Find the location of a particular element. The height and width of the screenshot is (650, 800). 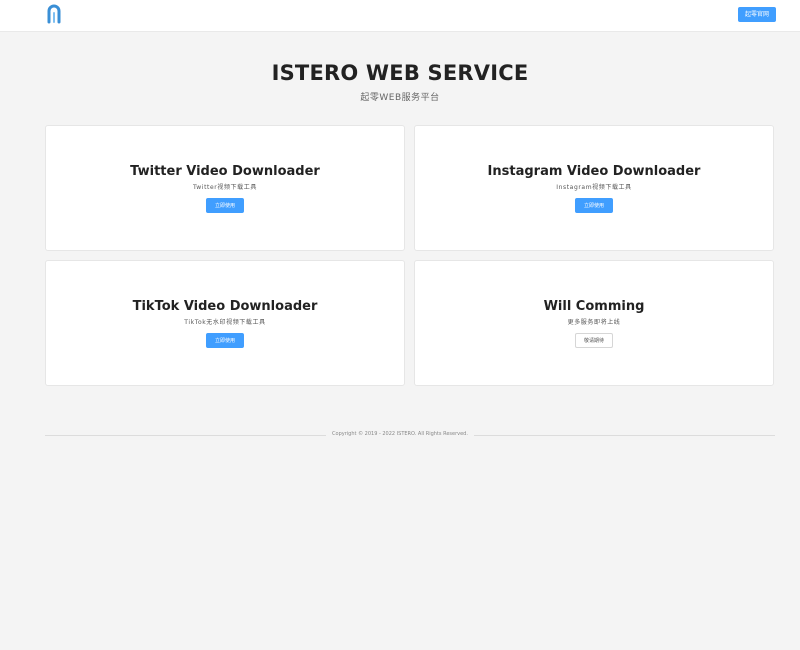

card-description: 更多服务即将上线 is located at coordinates (594, 322).